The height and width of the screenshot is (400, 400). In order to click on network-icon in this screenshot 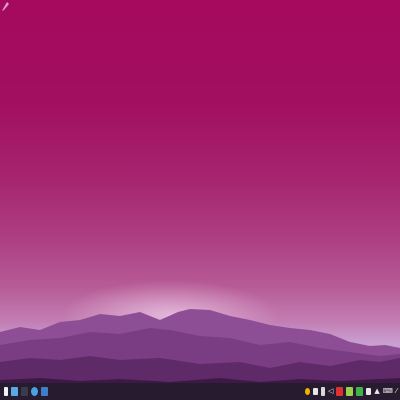, I will do `click(350, 391)`.